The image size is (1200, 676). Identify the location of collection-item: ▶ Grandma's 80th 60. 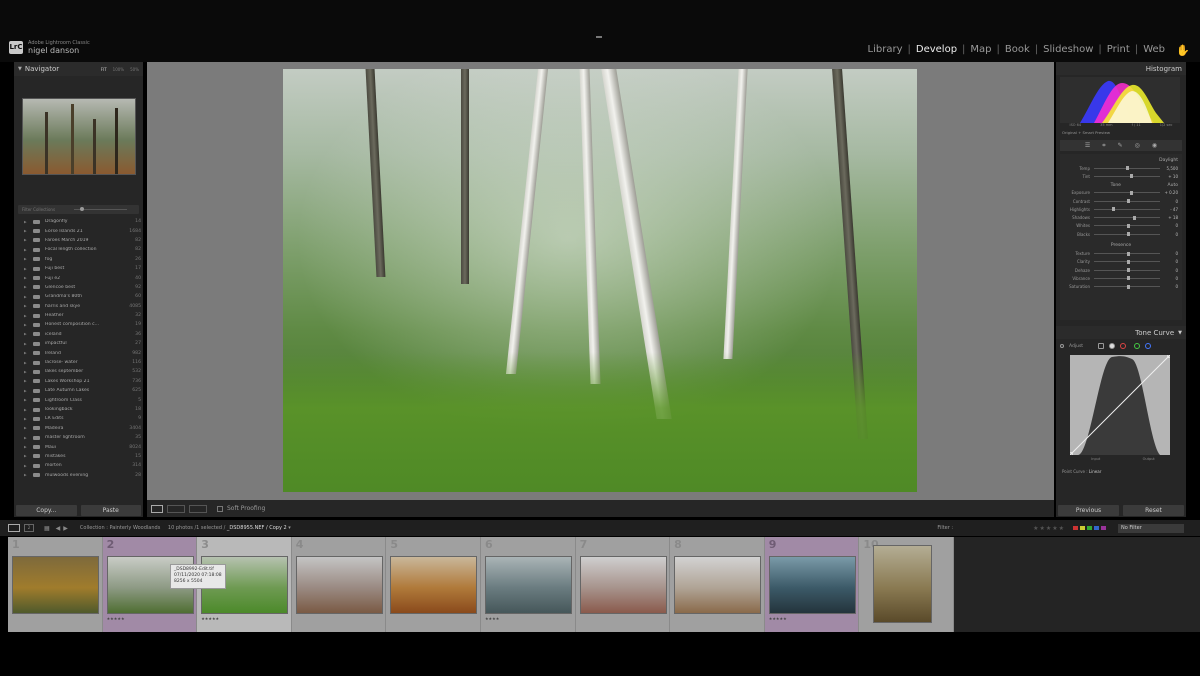
(83, 296).